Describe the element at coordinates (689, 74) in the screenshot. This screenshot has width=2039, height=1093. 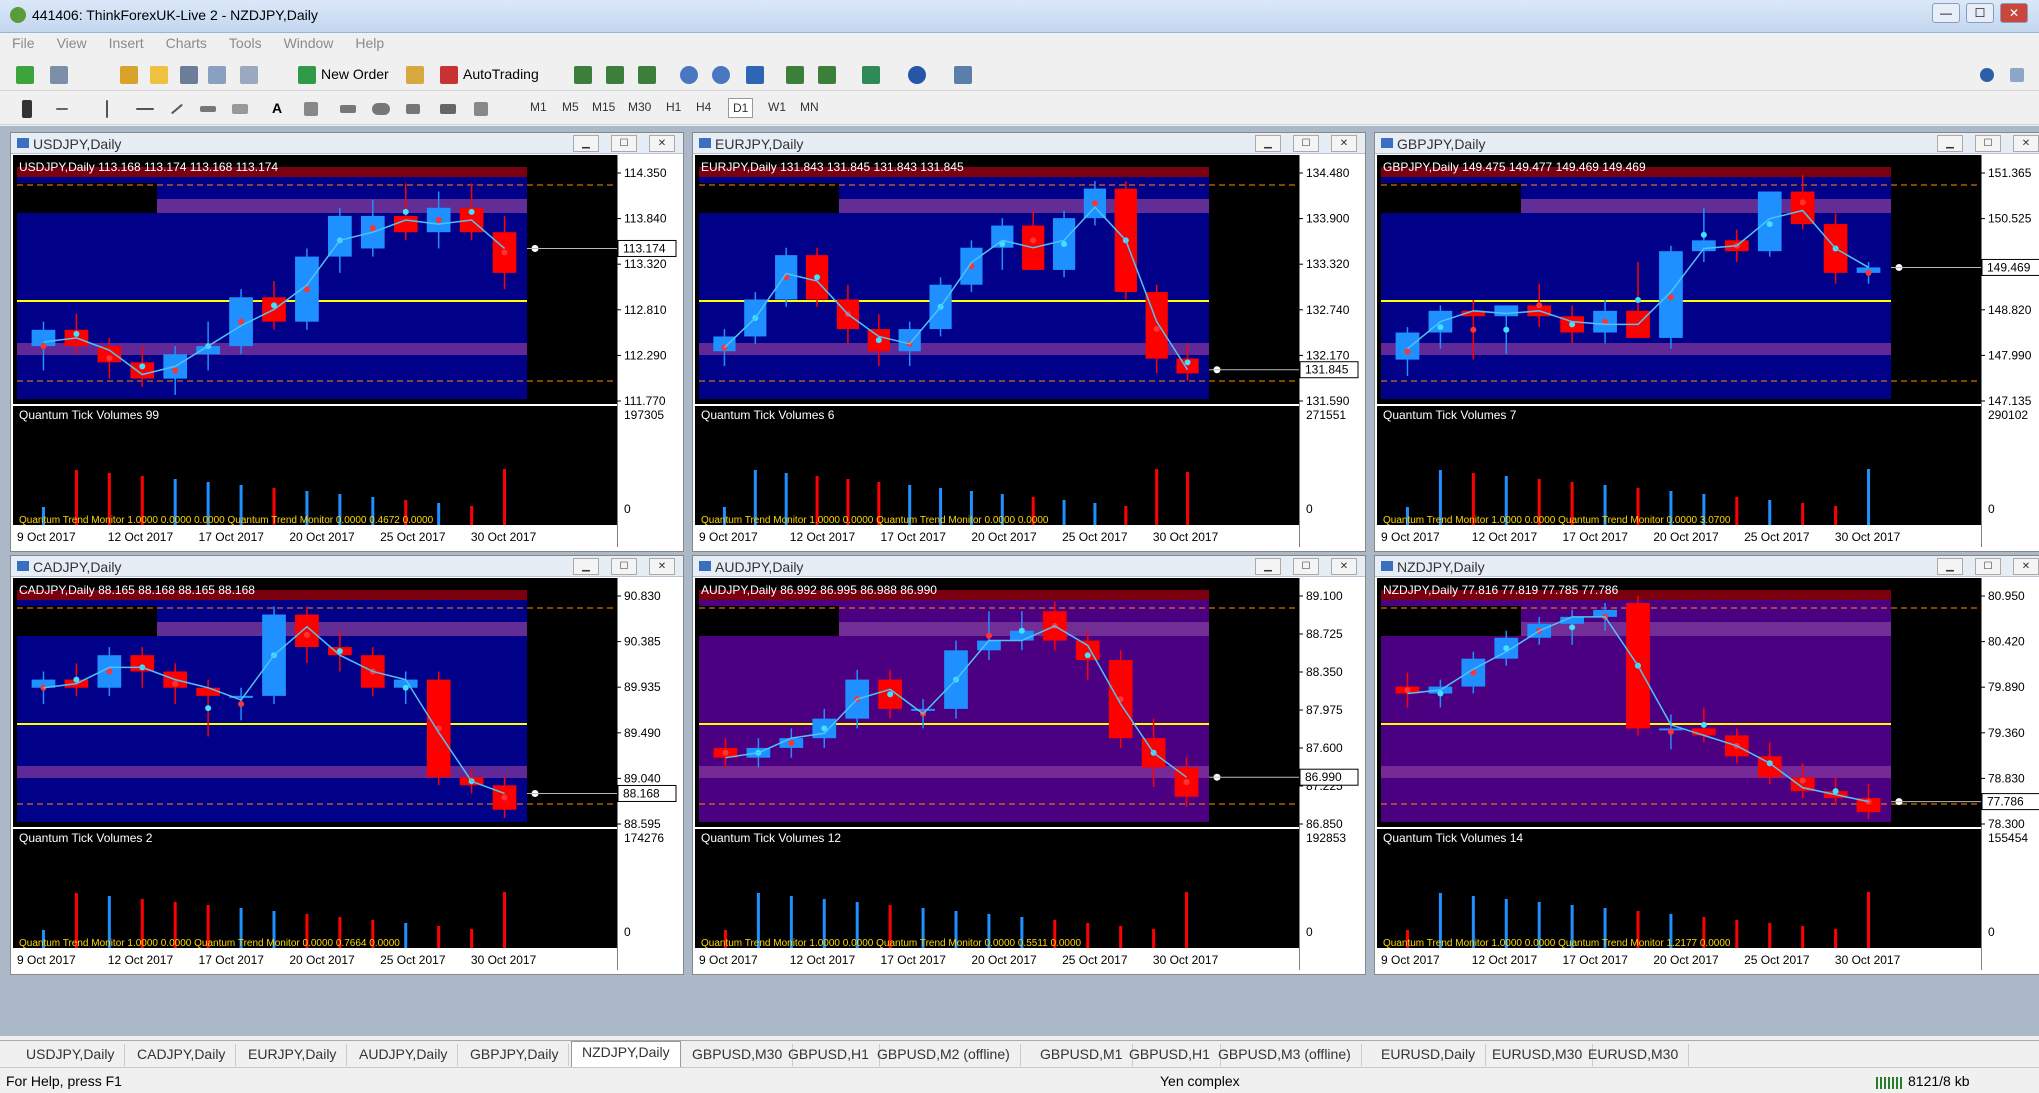
I see `zoom-in-icon` at that location.